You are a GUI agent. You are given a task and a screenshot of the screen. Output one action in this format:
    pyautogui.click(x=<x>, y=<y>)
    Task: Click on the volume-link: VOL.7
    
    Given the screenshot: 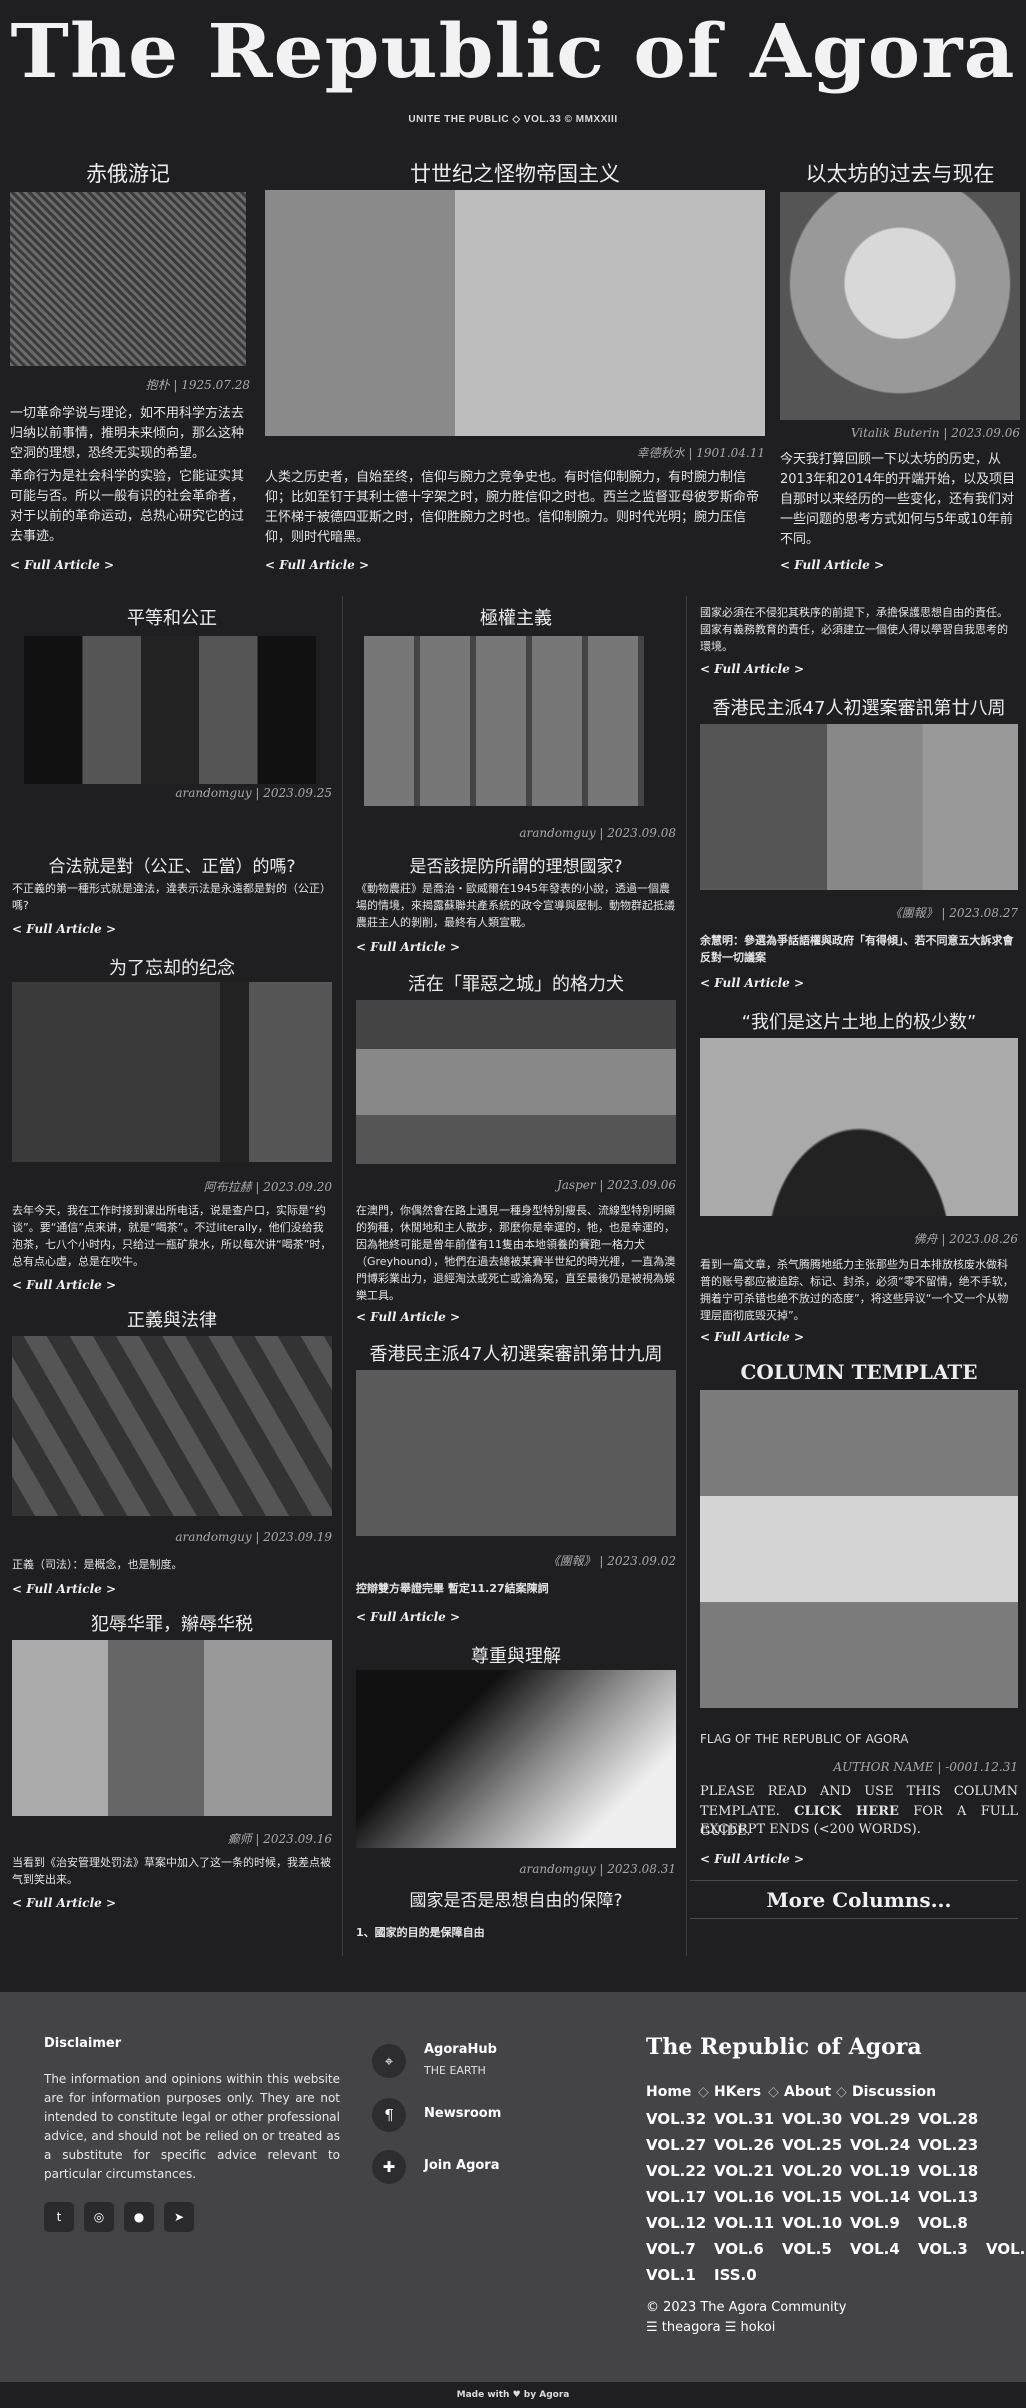 What is the action you would take?
    pyautogui.click(x=671, y=2249)
    